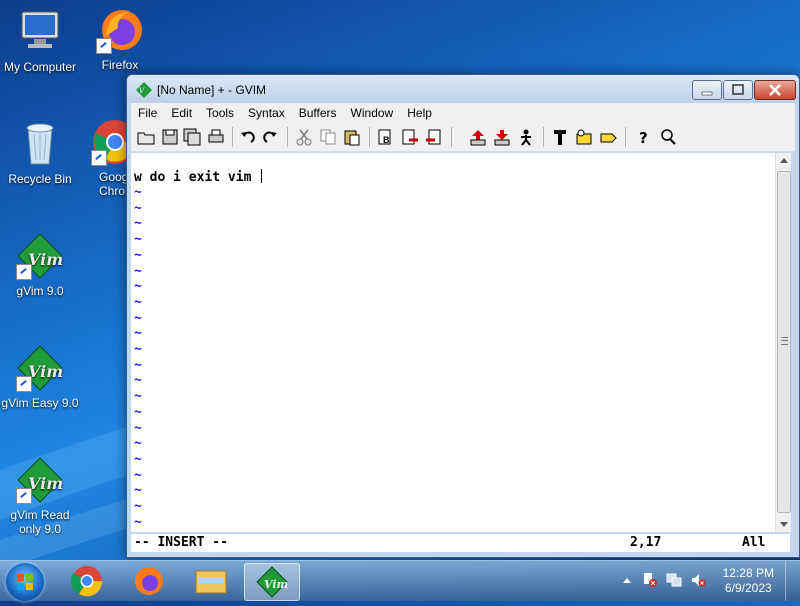 The image size is (800, 606). Describe the element at coordinates (650, 580) in the screenshot. I see `action-center-icon` at that location.